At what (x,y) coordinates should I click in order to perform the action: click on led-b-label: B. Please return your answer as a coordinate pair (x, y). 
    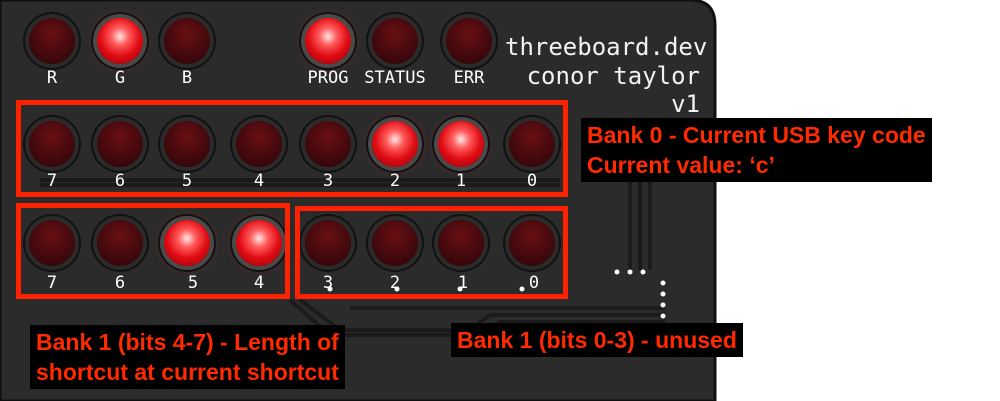
    Looking at the image, I should click on (187, 78).